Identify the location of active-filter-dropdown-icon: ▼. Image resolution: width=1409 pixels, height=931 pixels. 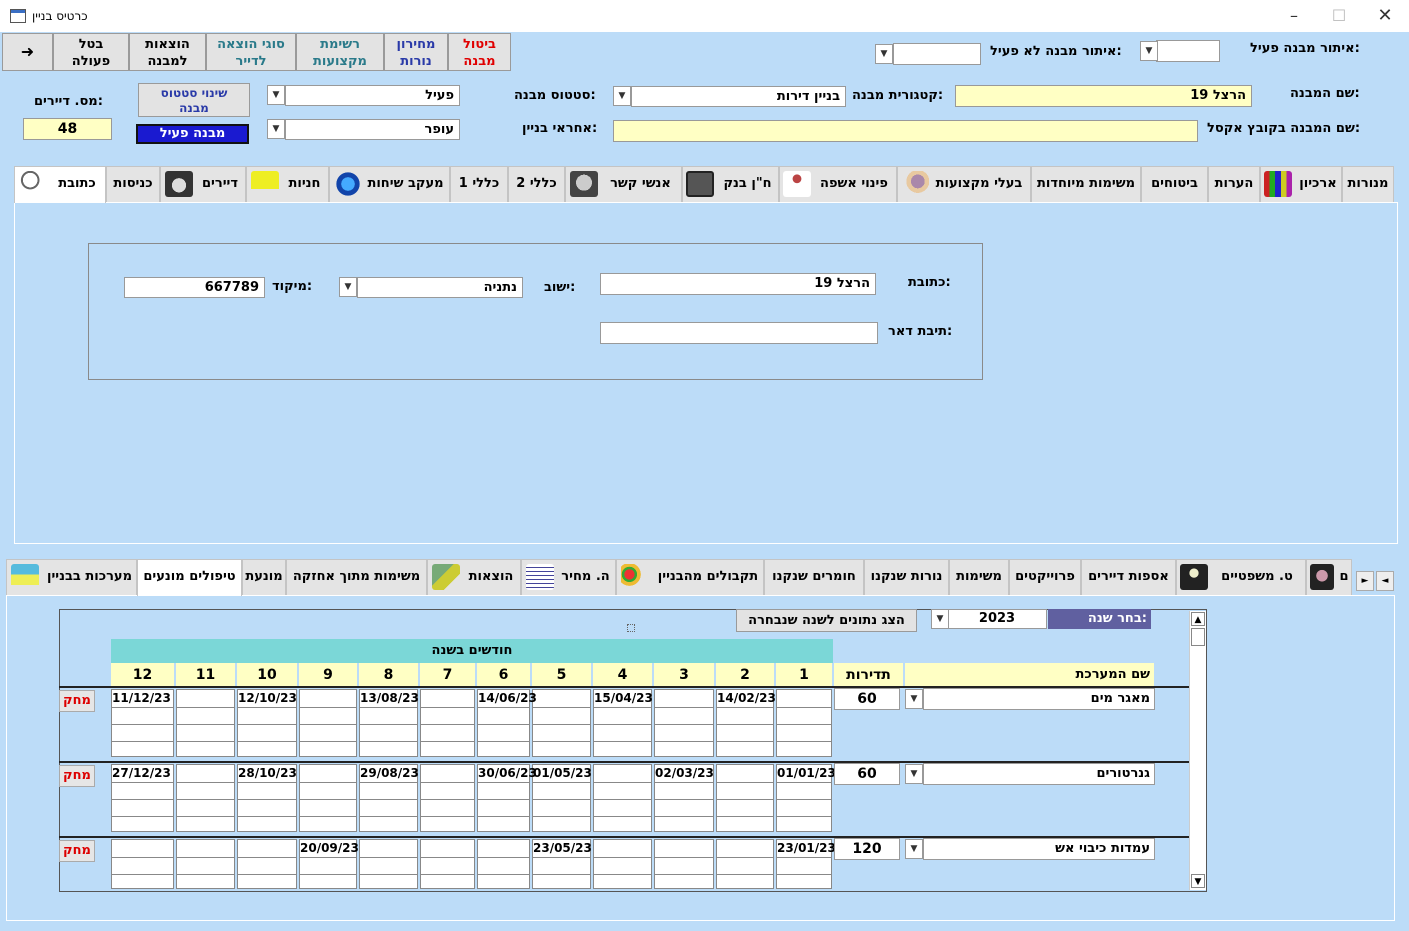
(1149, 51).